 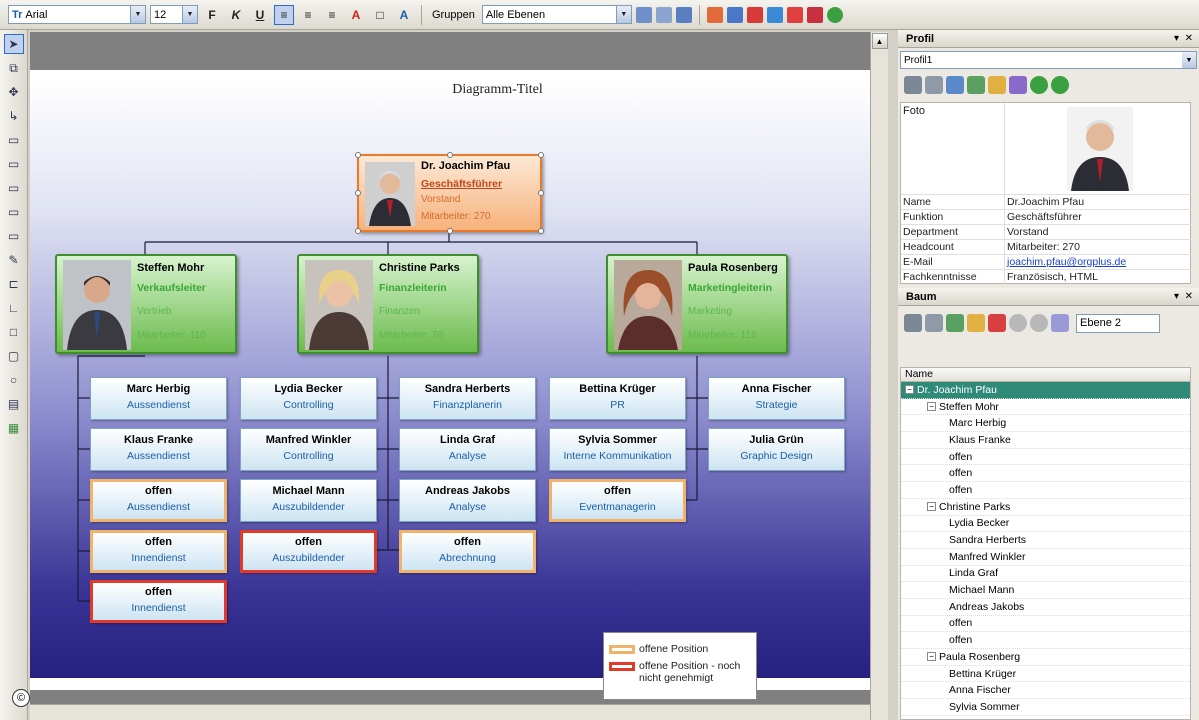 What do you see at coordinates (14, 308) in the screenshot?
I see `line-icon: ∟` at bounding box center [14, 308].